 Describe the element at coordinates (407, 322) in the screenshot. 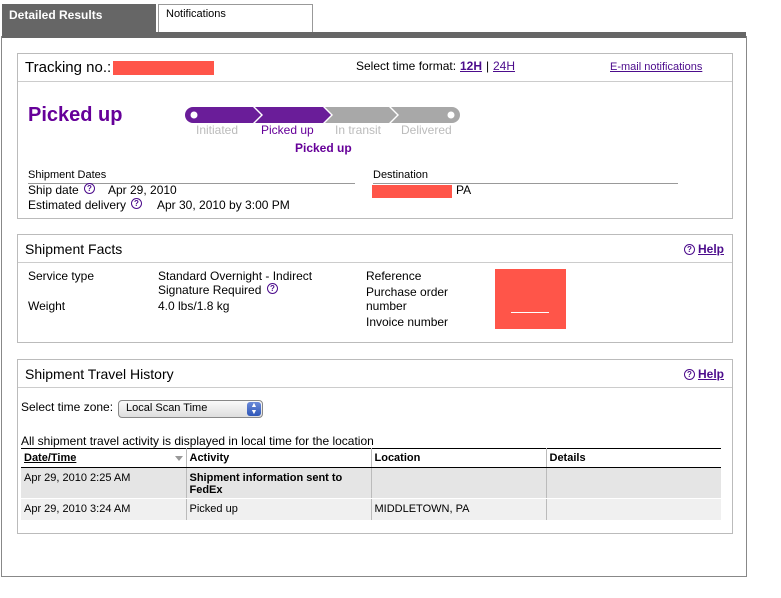

I see `invoice-label: Invoice number` at that location.